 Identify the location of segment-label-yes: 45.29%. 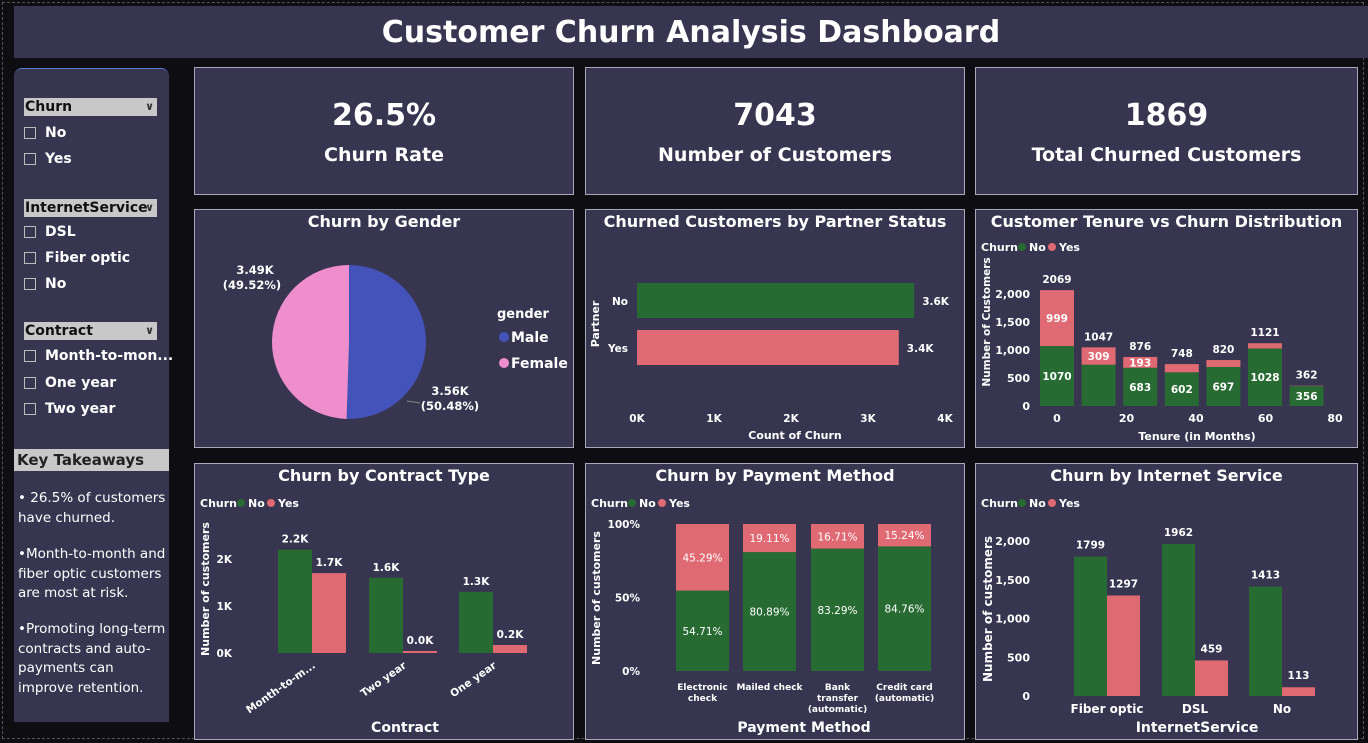
(702, 558).